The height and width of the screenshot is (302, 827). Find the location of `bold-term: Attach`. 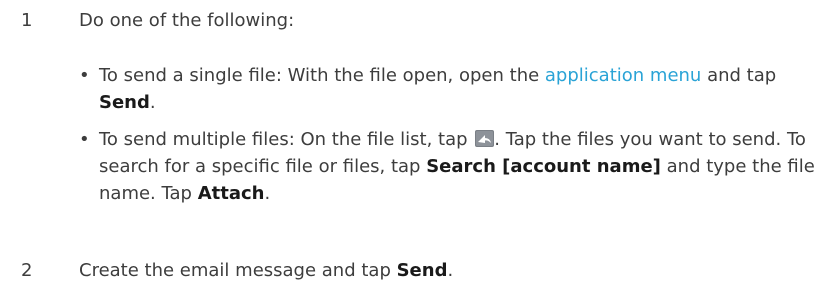

bold-term: Attach is located at coordinates (231, 193).